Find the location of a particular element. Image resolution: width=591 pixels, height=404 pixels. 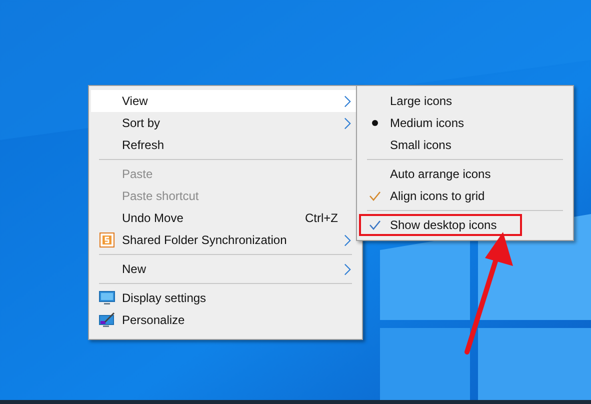

menu-item: Undo Move Ctrl+Z is located at coordinates (225, 218).